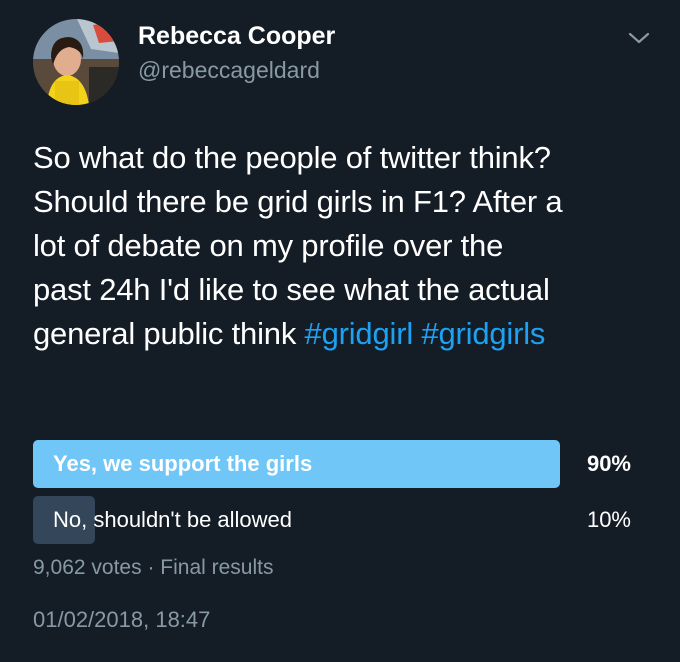  What do you see at coordinates (291, 289) in the screenshot?
I see `tweet-text-line: past 24h I'd like to see what the actual` at bounding box center [291, 289].